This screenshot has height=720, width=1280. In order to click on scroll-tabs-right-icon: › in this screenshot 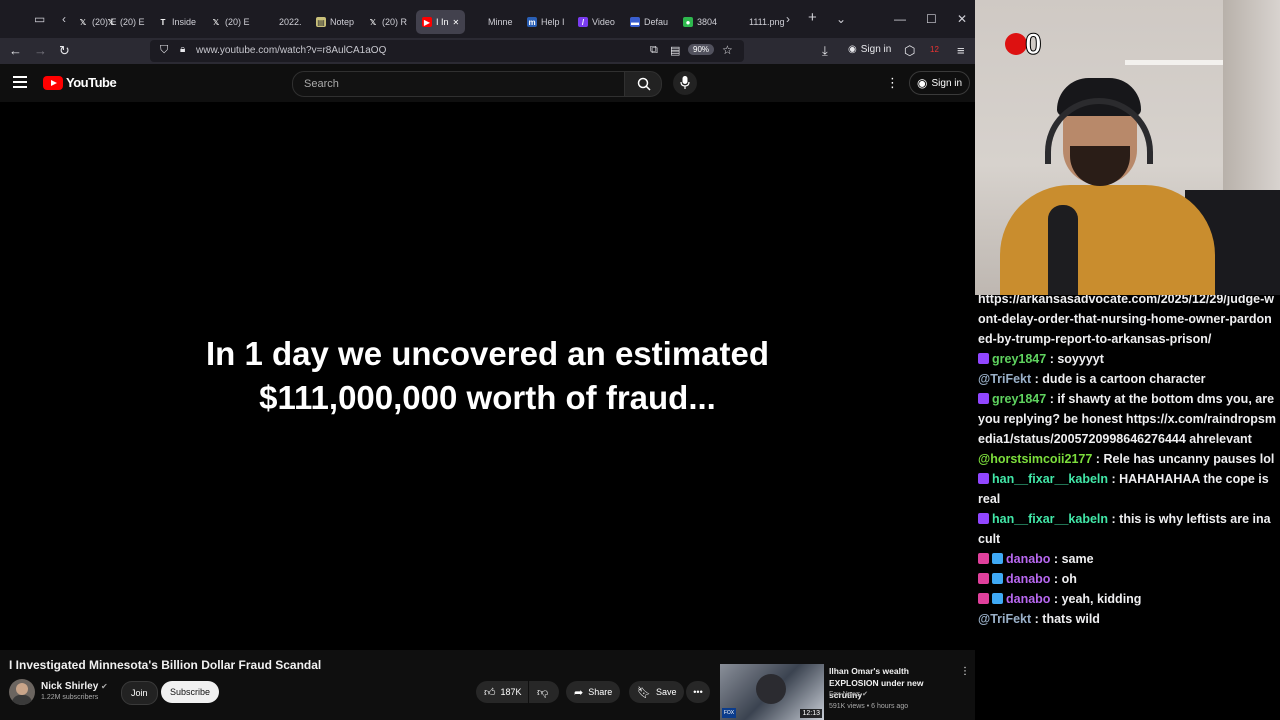, I will do `click(788, 19)`.